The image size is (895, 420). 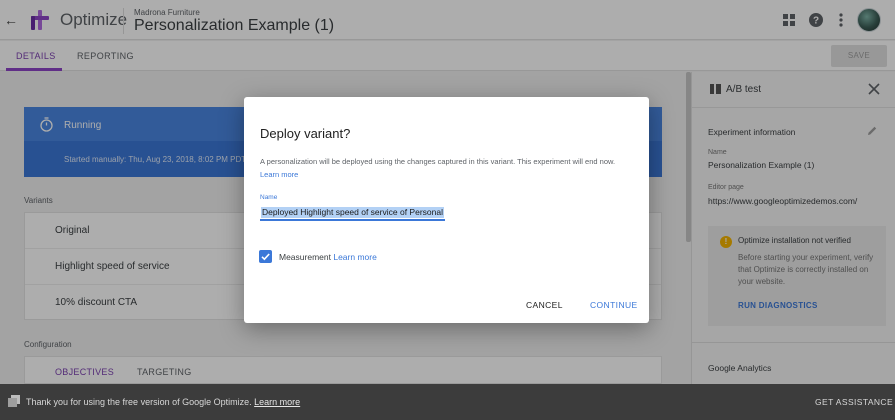 What do you see at coordinates (305, 257) in the screenshot?
I see `measurement-text: Measurement` at bounding box center [305, 257].